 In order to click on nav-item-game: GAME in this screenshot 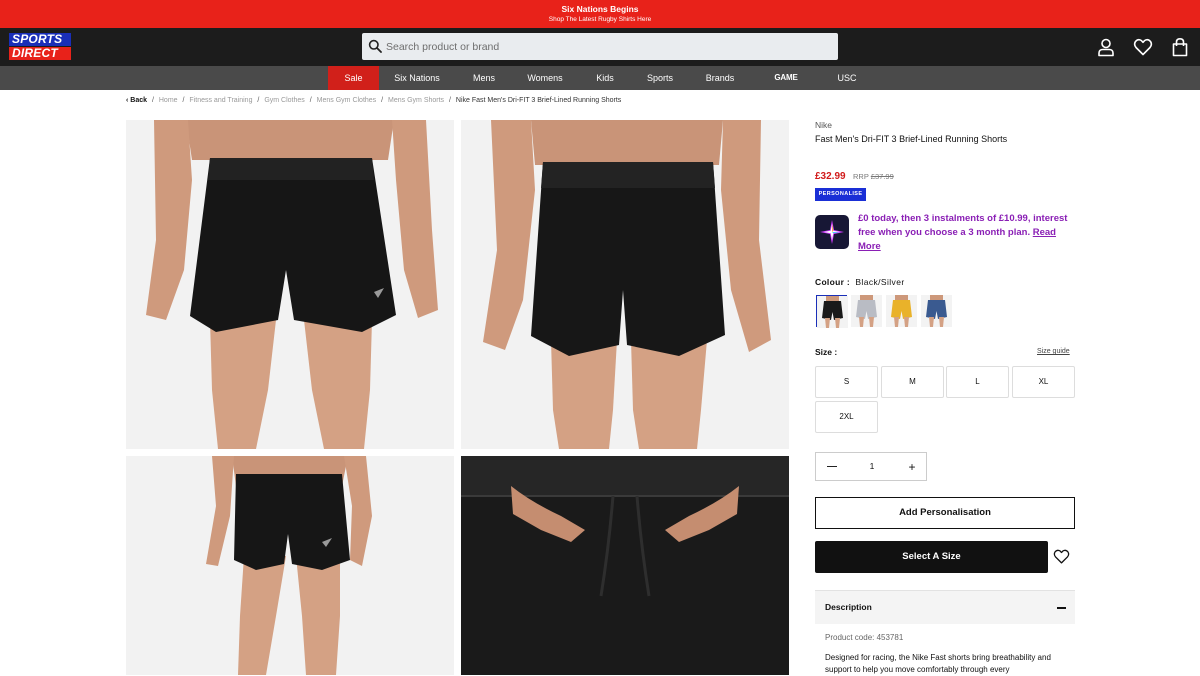, I will do `click(786, 78)`.